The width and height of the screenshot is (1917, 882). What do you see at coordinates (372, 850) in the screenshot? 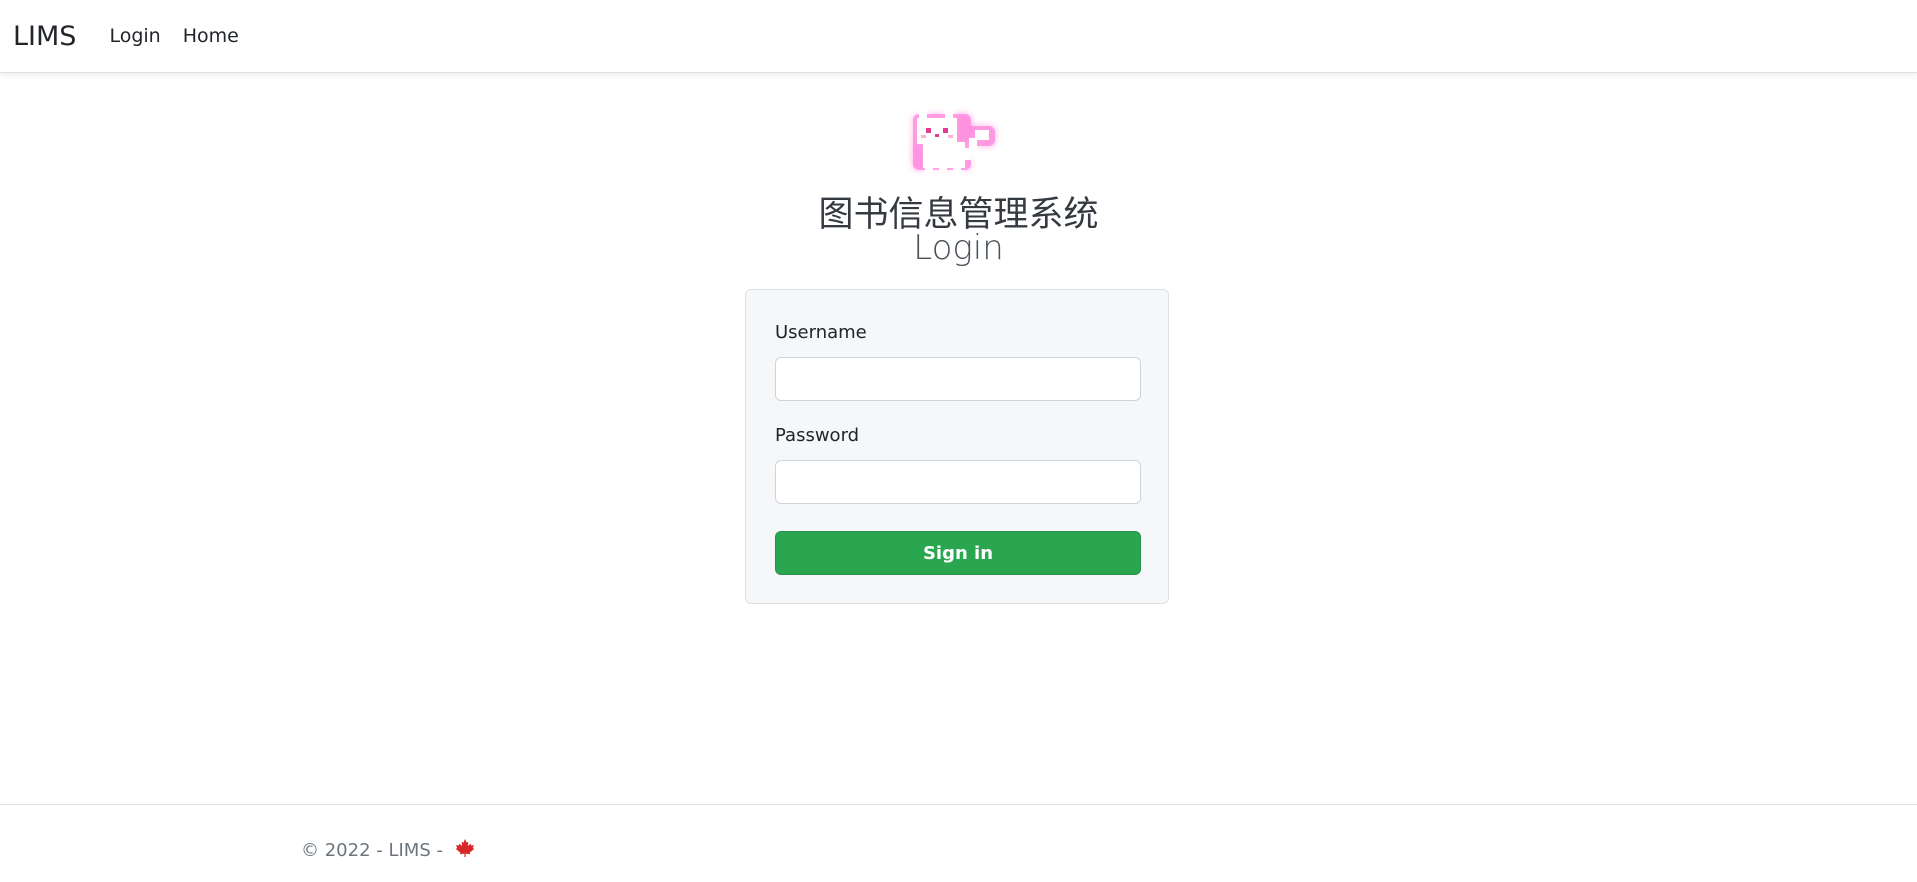
I see `copyright-text: © 2022 - LIMS -` at bounding box center [372, 850].